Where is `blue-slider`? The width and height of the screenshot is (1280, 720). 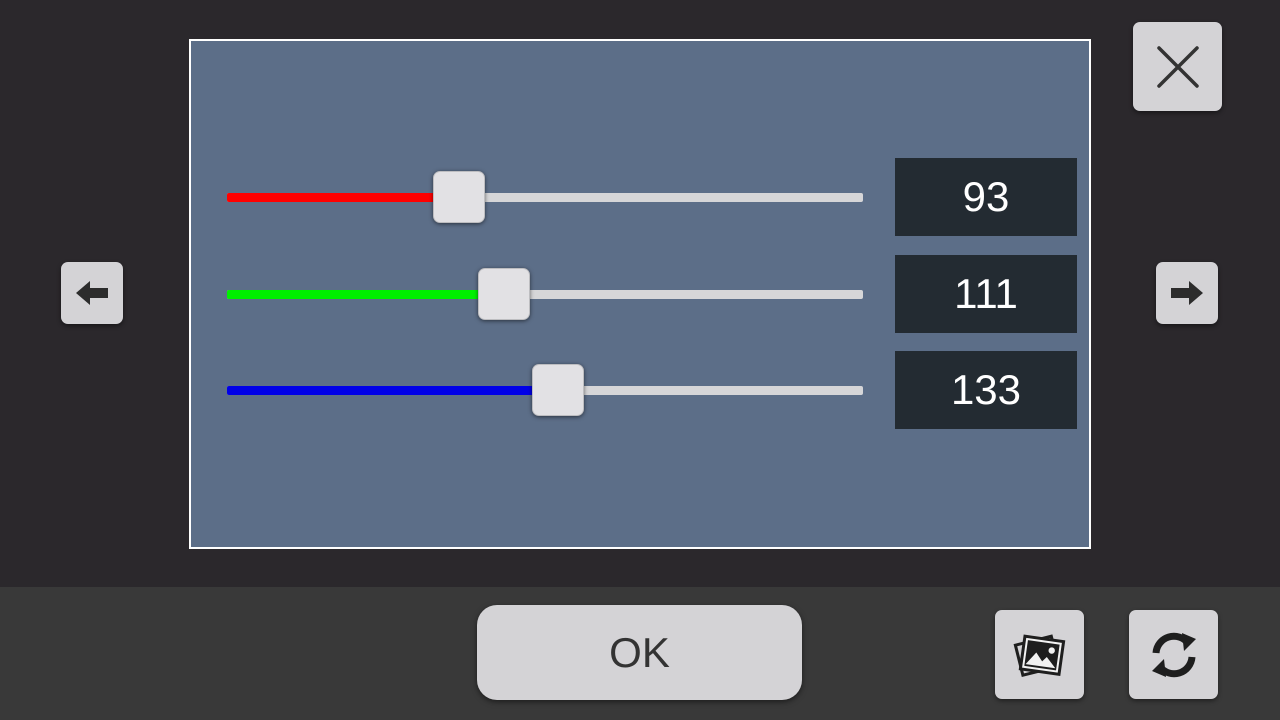 blue-slider is located at coordinates (545, 390).